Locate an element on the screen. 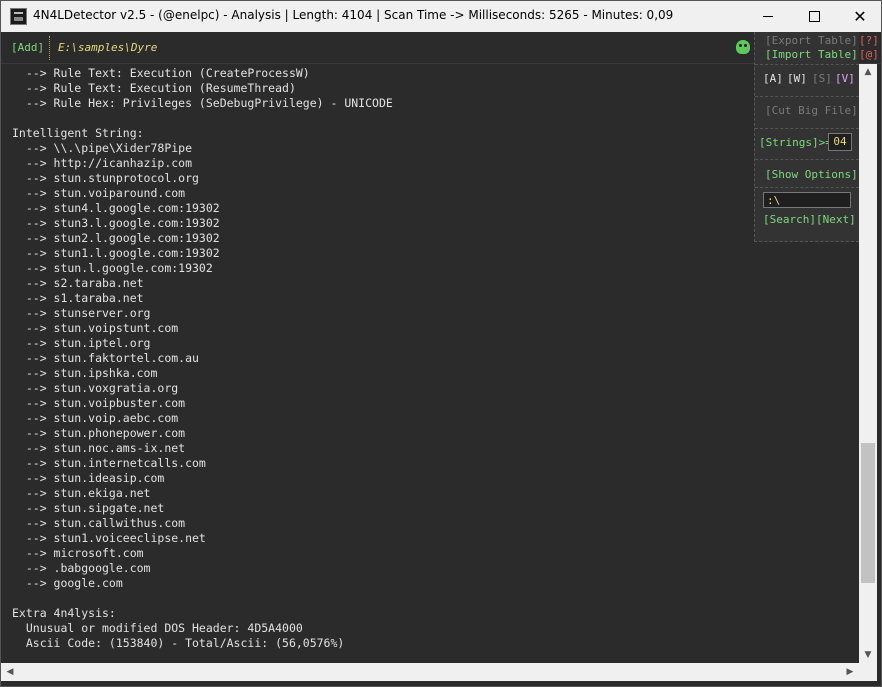 The height and width of the screenshot is (687, 882). minimize-button is located at coordinates (768, 16).